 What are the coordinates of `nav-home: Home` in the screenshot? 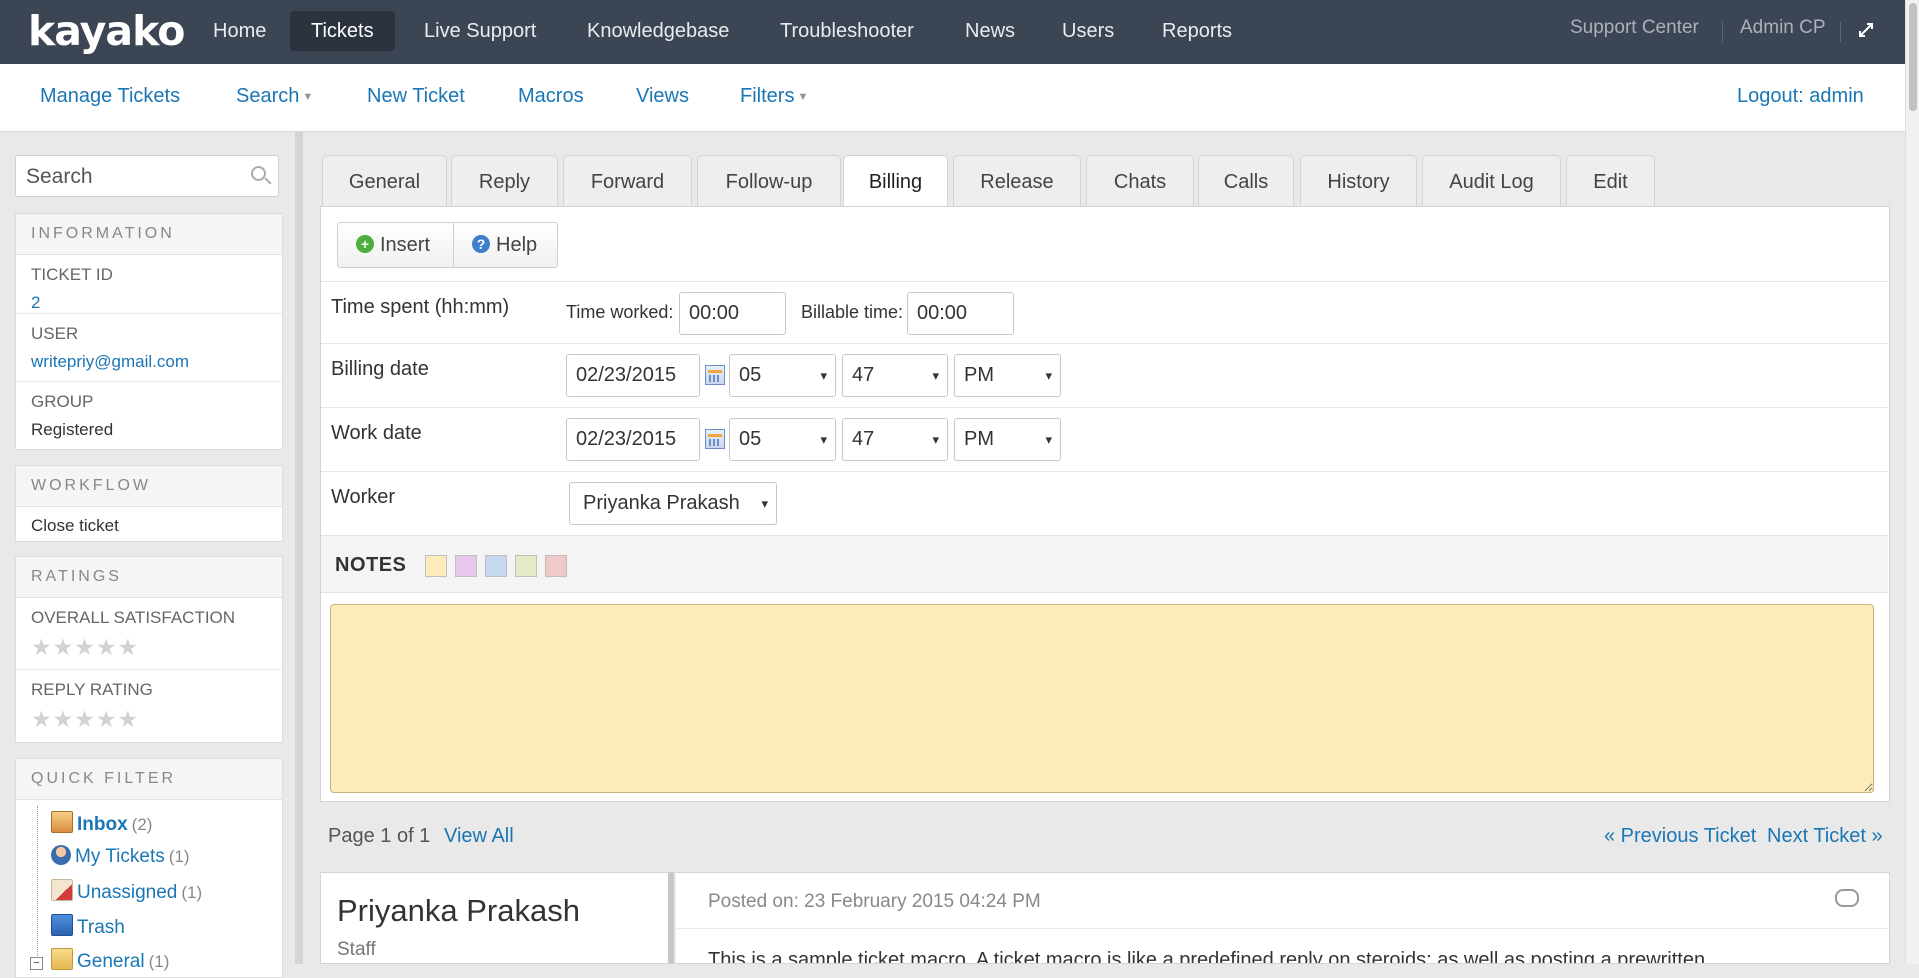 It's located at (239, 31).